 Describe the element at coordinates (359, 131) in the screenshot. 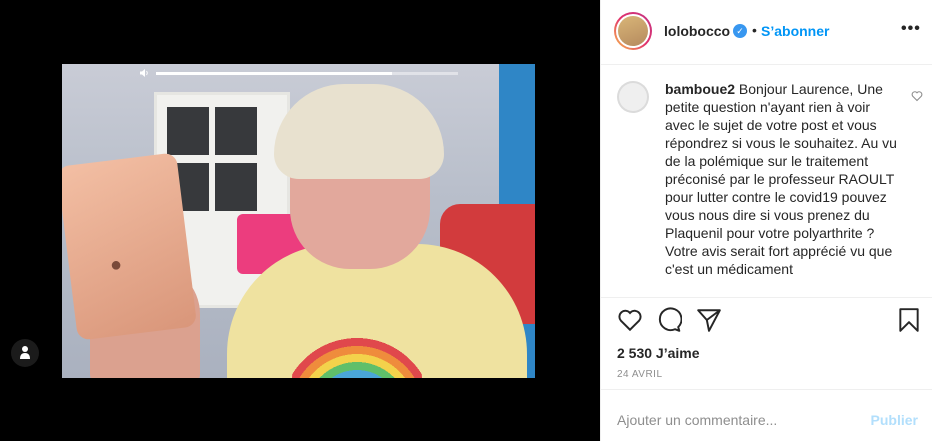

I see `person-hair` at that location.